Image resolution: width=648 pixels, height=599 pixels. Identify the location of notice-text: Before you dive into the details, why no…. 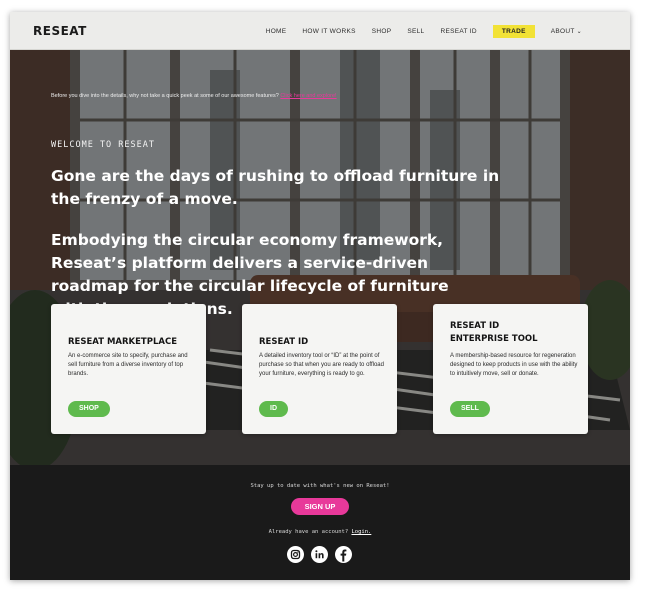
(165, 96).